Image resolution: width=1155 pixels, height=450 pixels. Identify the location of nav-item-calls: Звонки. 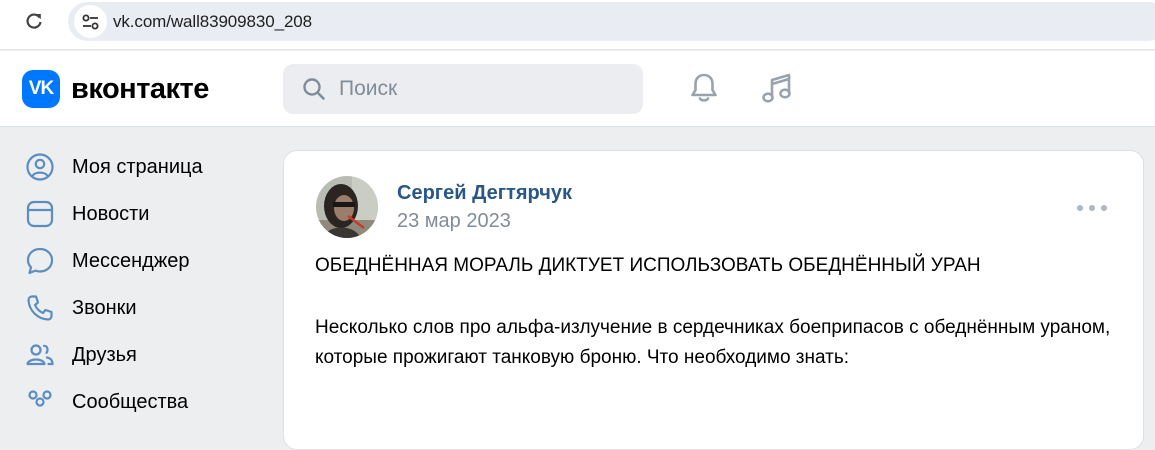
(142, 308).